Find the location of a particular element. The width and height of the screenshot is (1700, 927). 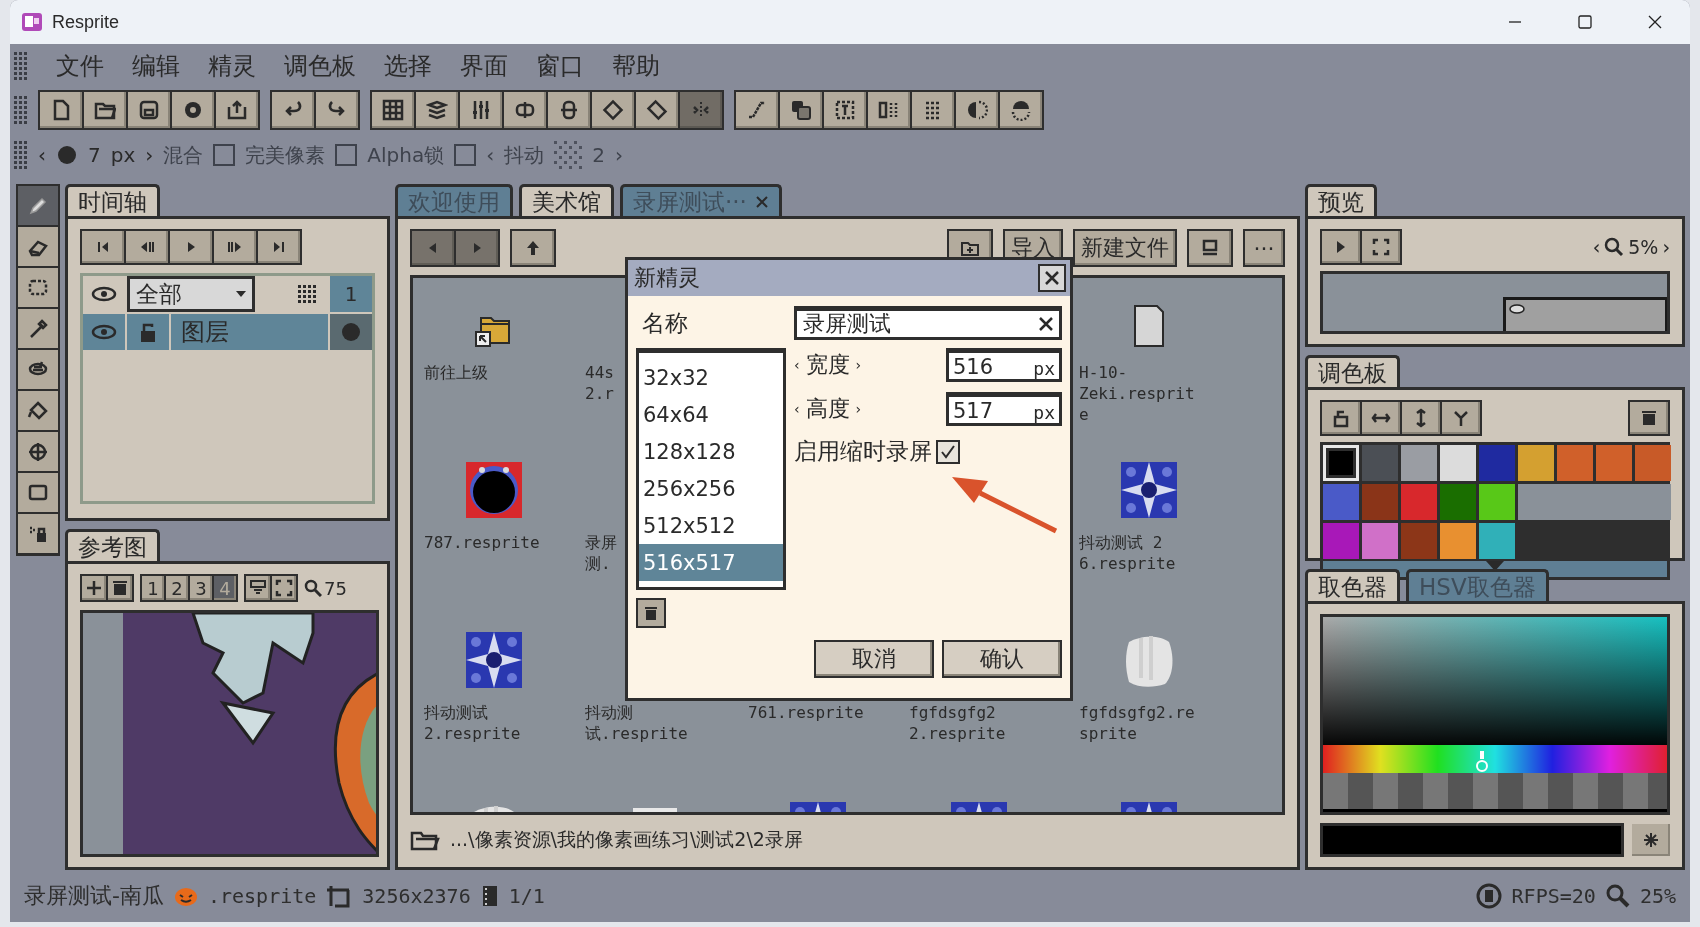

export-icon is located at coordinates (237, 110).